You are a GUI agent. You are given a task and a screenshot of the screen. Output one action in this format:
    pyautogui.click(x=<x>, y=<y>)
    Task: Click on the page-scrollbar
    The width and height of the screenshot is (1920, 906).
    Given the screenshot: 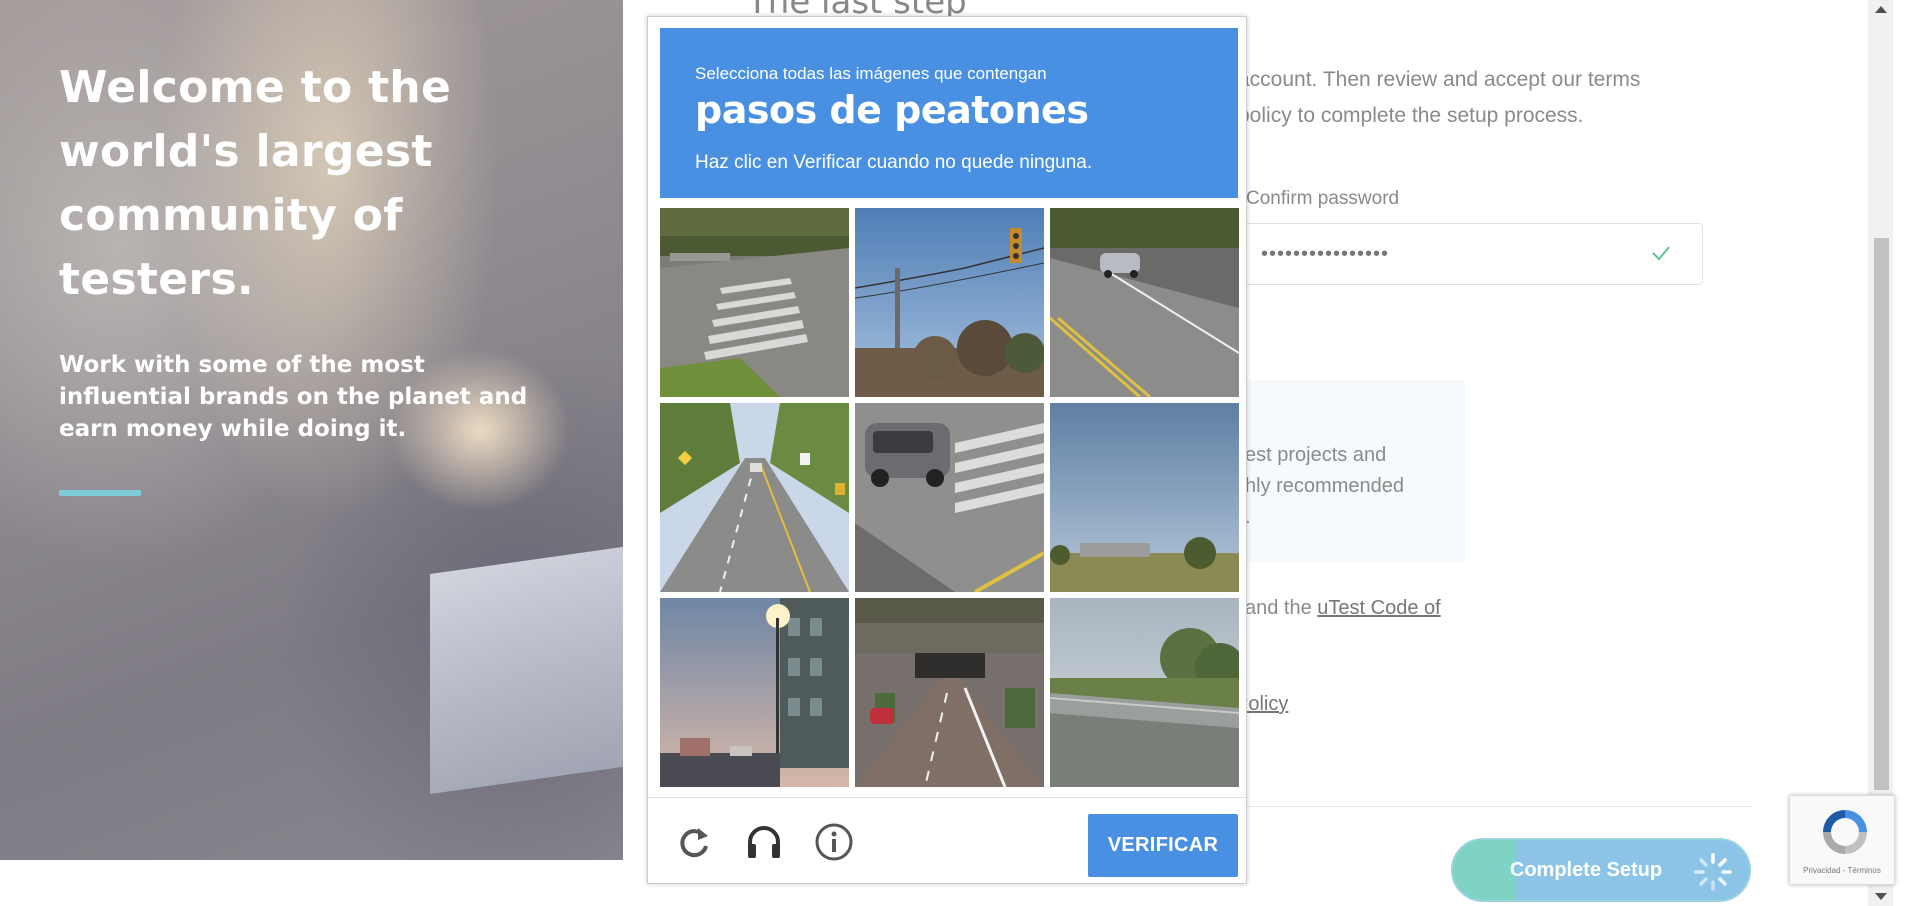 What is the action you would take?
    pyautogui.click(x=1880, y=453)
    